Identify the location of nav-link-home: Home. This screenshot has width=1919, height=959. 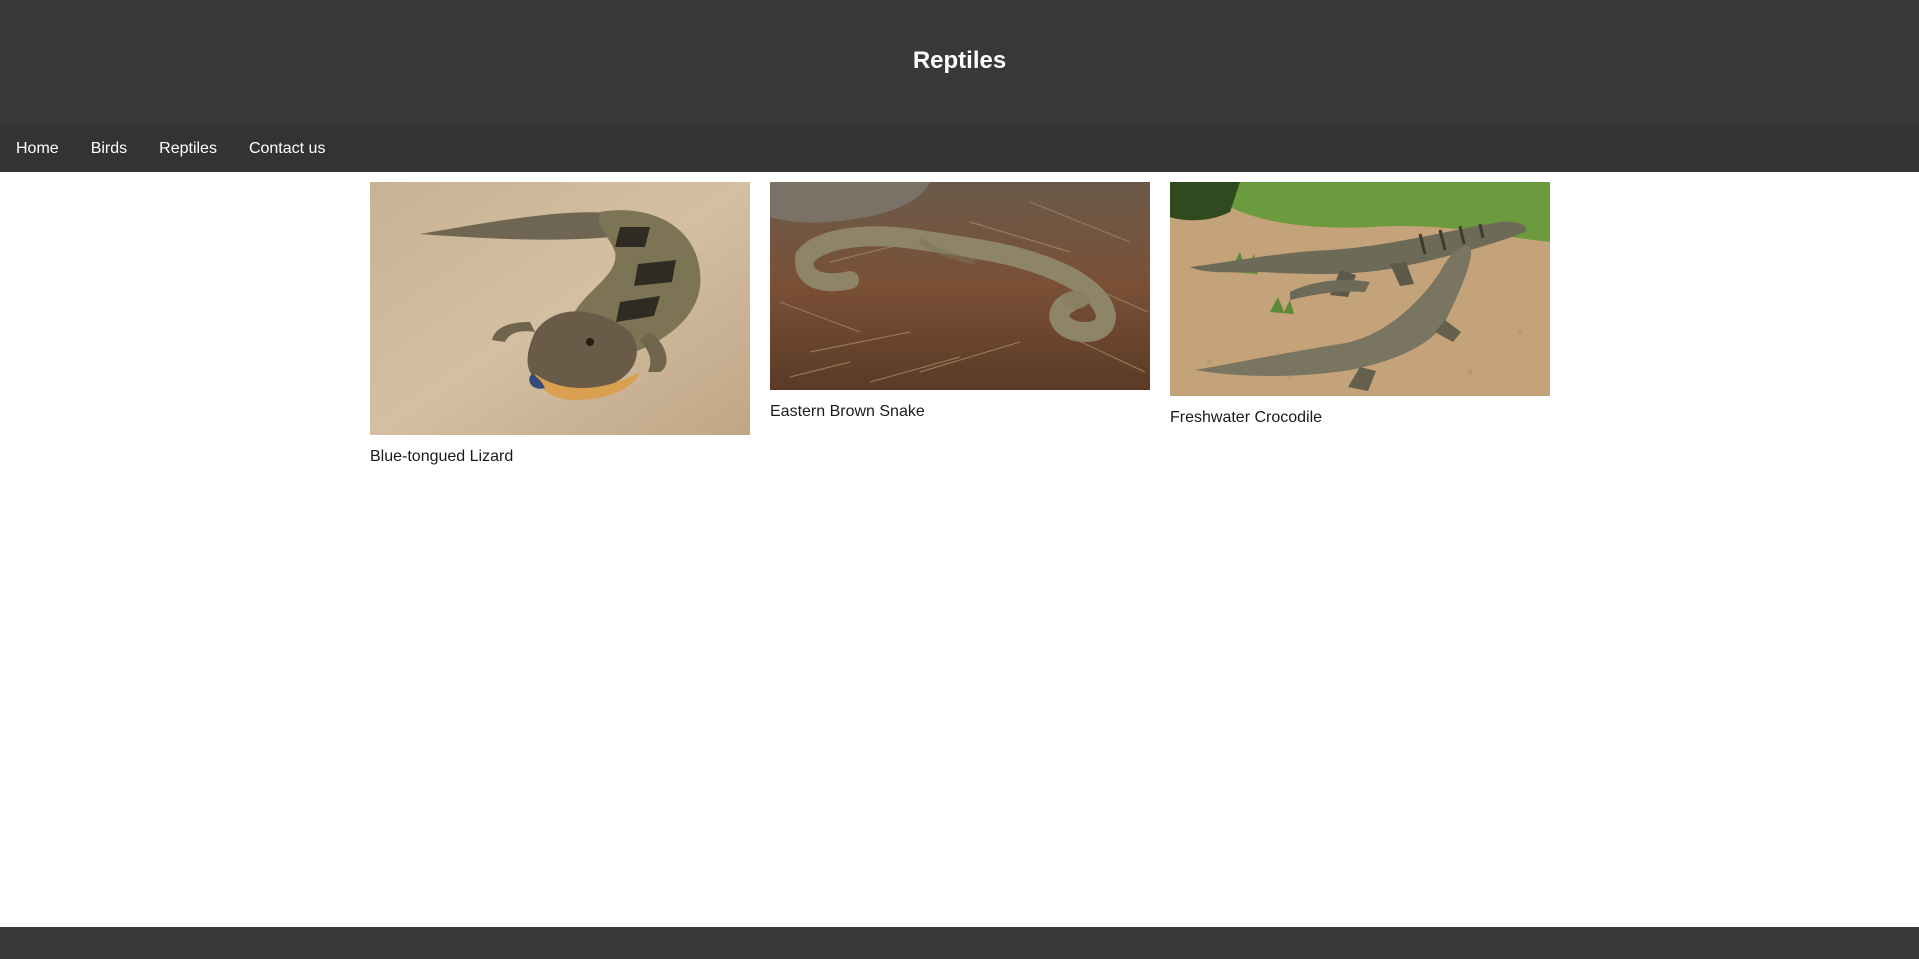
(37, 148).